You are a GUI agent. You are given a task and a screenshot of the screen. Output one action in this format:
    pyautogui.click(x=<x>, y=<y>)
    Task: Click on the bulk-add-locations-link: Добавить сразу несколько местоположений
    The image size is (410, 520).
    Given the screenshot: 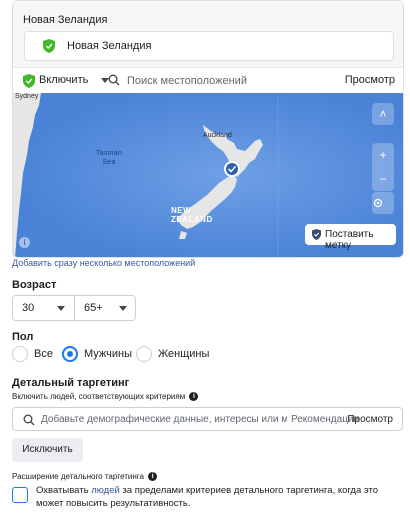 What is the action you would take?
    pyautogui.click(x=103, y=263)
    